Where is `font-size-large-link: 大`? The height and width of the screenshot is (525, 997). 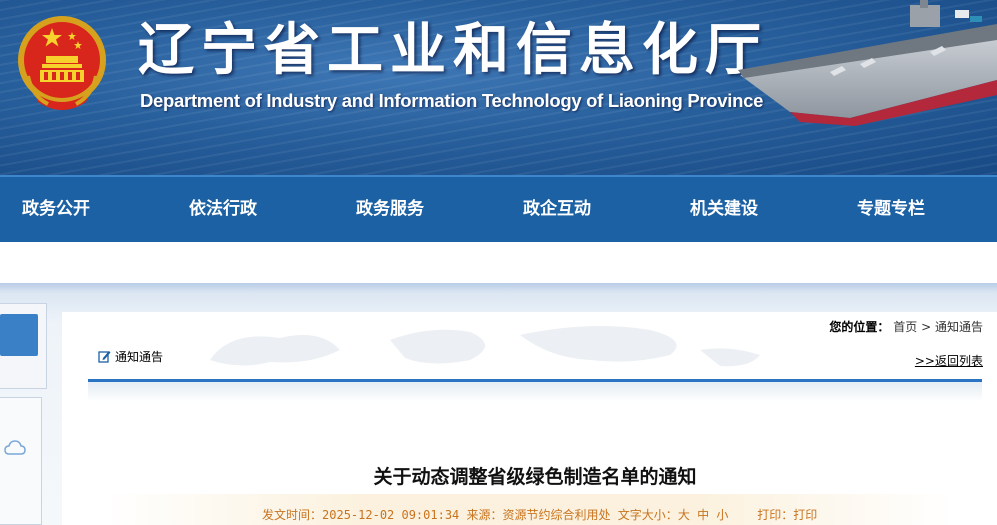 font-size-large-link: 大 is located at coordinates (684, 515).